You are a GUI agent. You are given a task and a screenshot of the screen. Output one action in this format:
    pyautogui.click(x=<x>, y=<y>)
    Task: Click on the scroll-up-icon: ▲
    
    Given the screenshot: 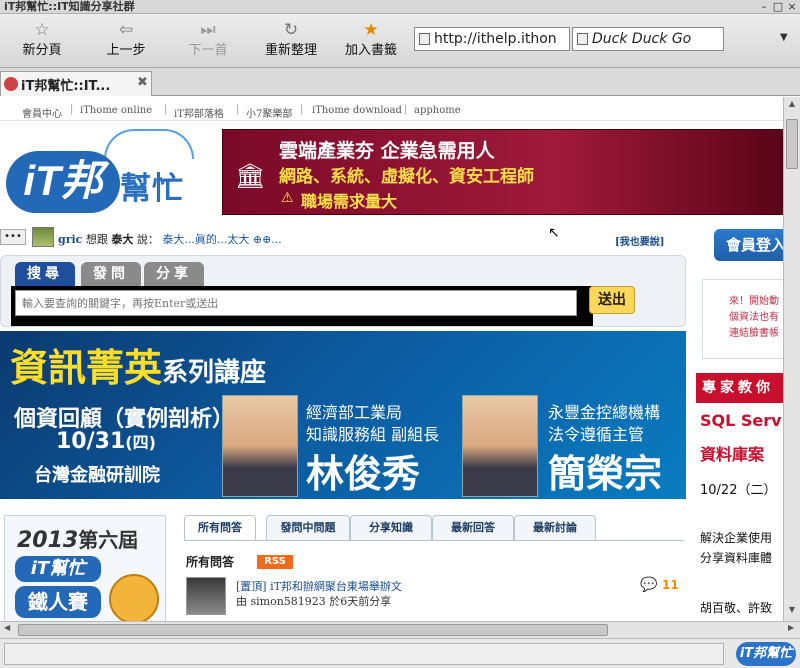 What is the action you would take?
    pyautogui.click(x=792, y=103)
    